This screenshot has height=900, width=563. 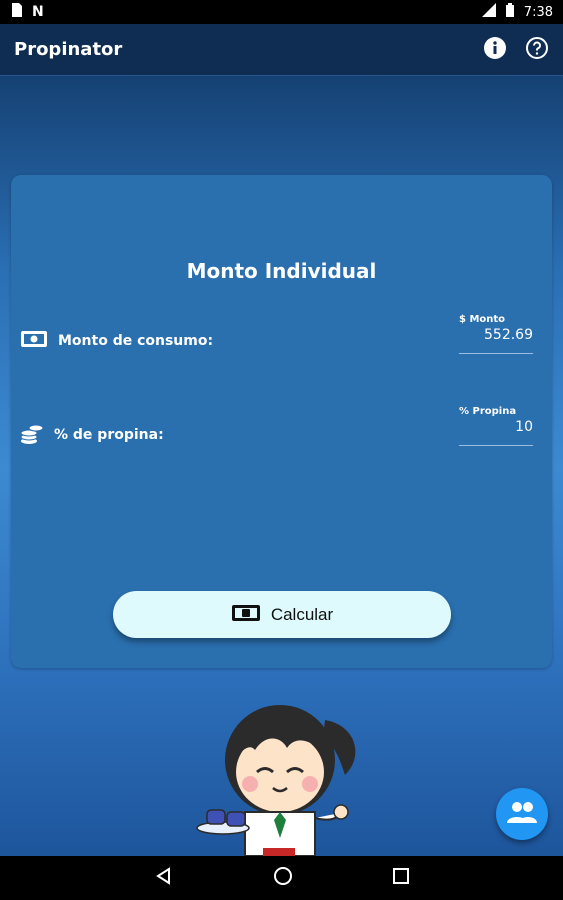 What do you see at coordinates (488, 12) in the screenshot?
I see `signal-icon` at bounding box center [488, 12].